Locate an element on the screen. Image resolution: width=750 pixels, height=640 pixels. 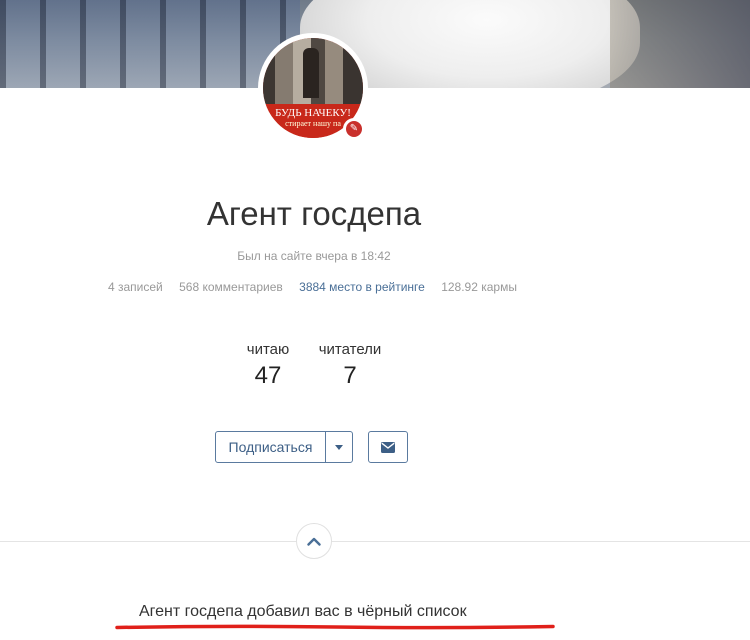
chevron-up-icon is located at coordinates (314, 541).